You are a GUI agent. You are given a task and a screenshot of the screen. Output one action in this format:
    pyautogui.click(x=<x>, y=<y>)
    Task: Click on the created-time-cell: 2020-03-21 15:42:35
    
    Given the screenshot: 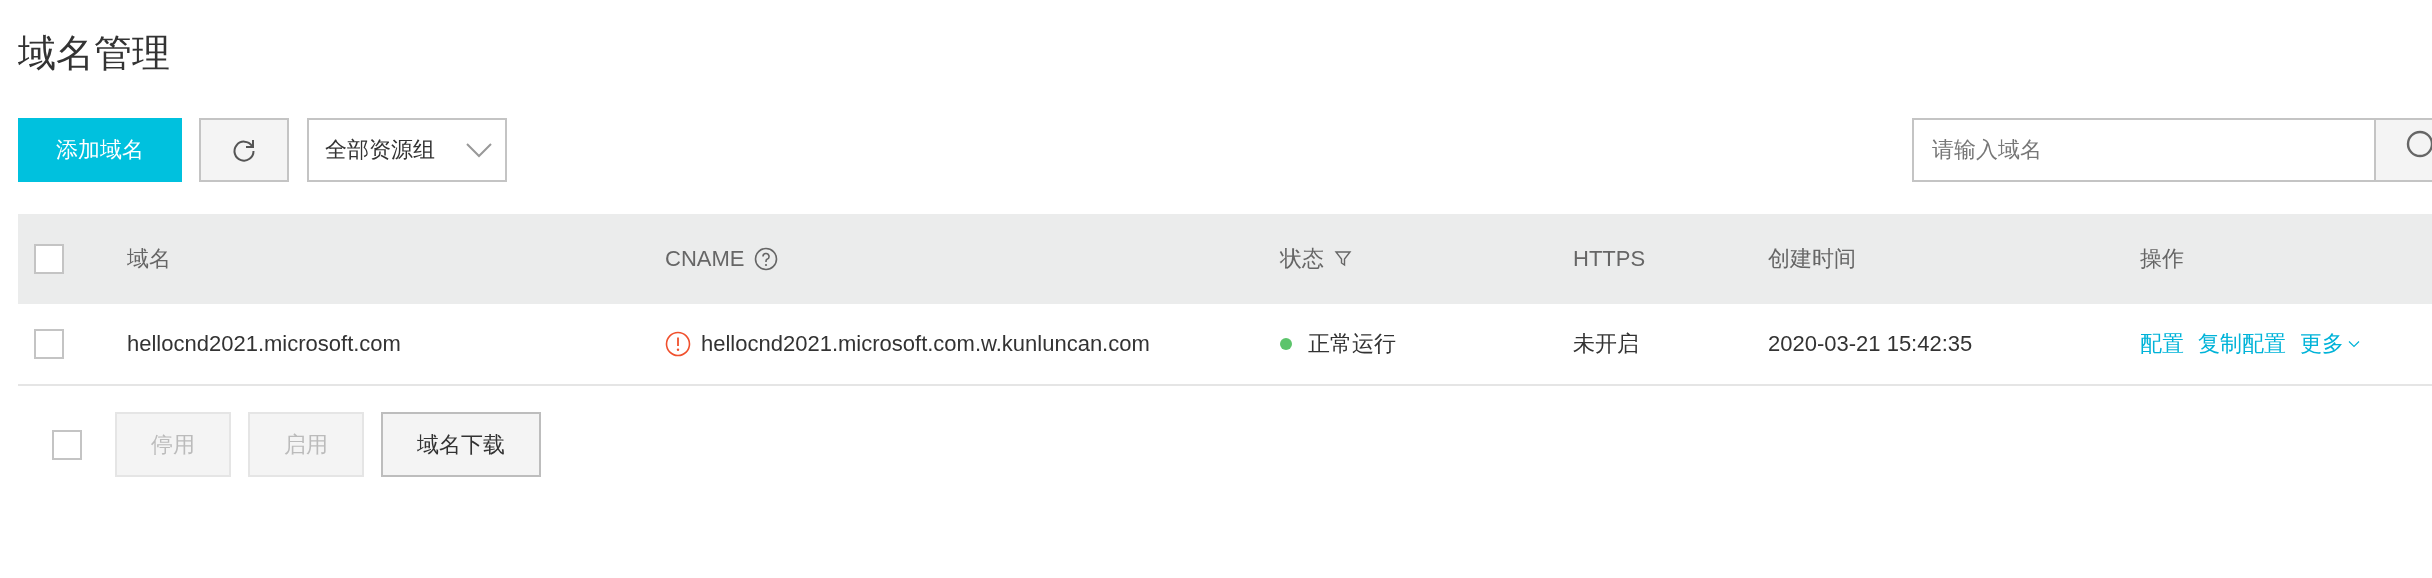 What is the action you would take?
    pyautogui.click(x=1870, y=344)
    